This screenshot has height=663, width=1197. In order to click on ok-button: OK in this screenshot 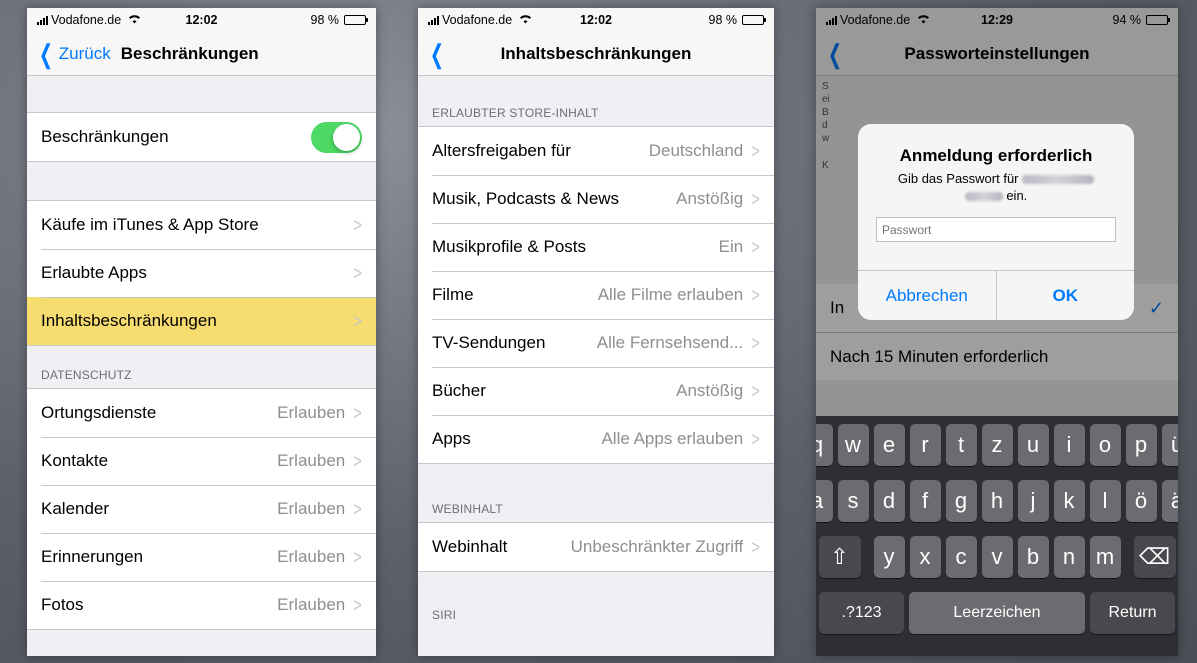, I will do `click(1065, 295)`.